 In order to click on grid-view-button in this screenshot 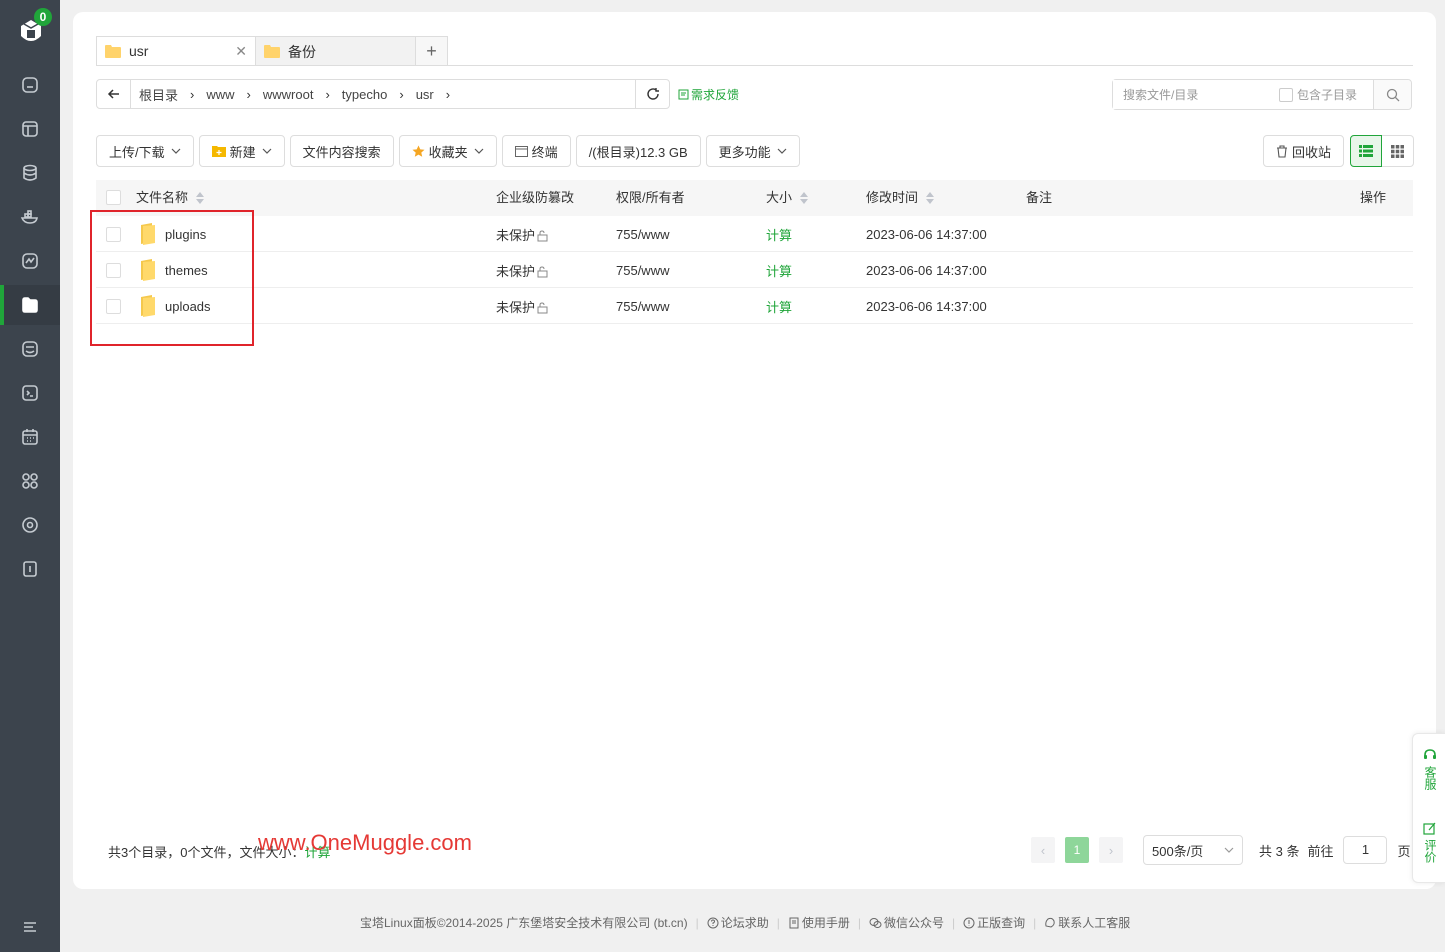, I will do `click(1398, 151)`.